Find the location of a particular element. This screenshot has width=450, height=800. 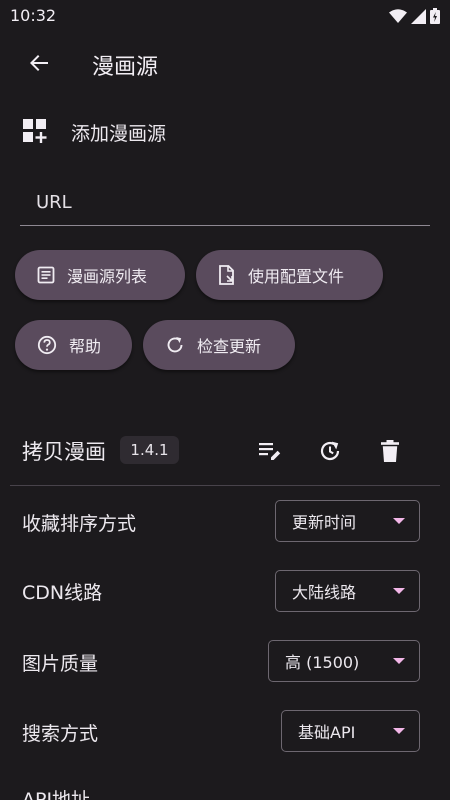

source-list-label: 漫画源列表 is located at coordinates (107, 276).